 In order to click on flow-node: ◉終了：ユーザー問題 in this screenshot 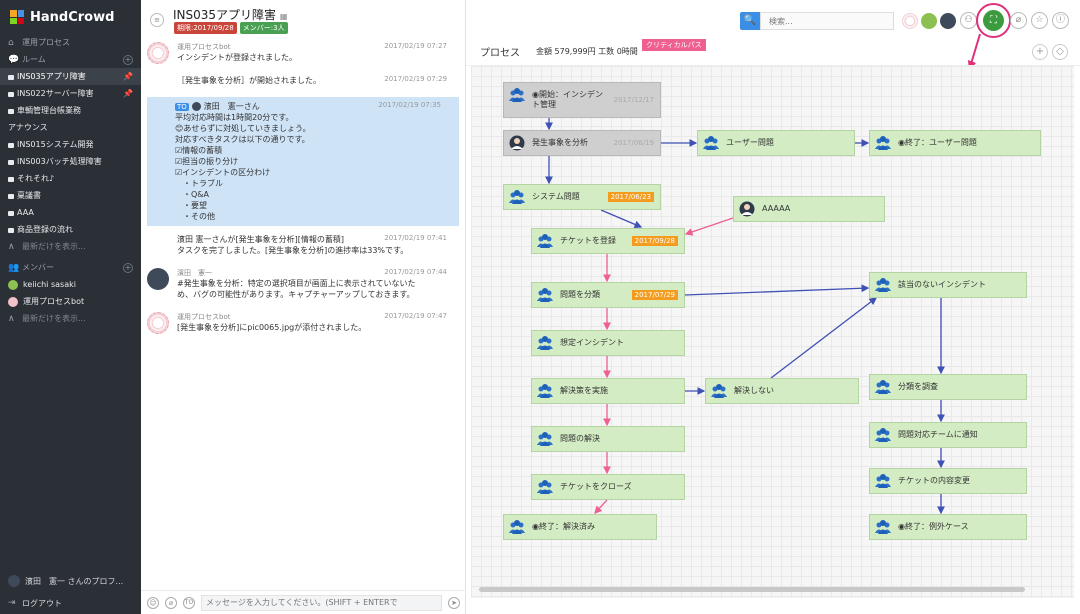, I will do `click(955, 143)`.